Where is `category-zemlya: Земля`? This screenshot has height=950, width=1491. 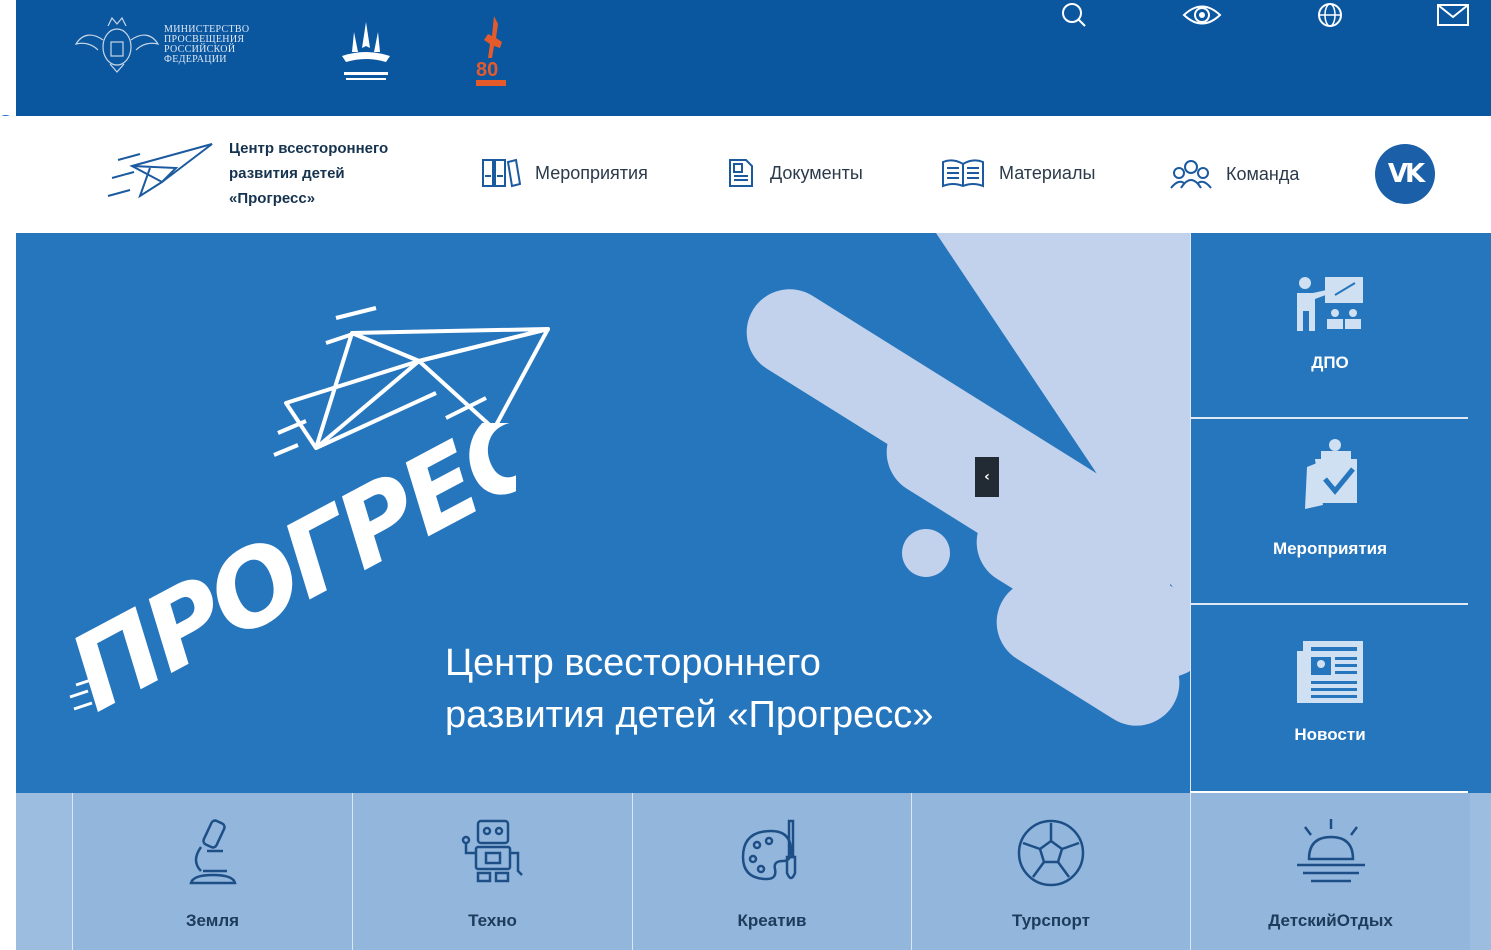
category-zemlya: Земля is located at coordinates (212, 871).